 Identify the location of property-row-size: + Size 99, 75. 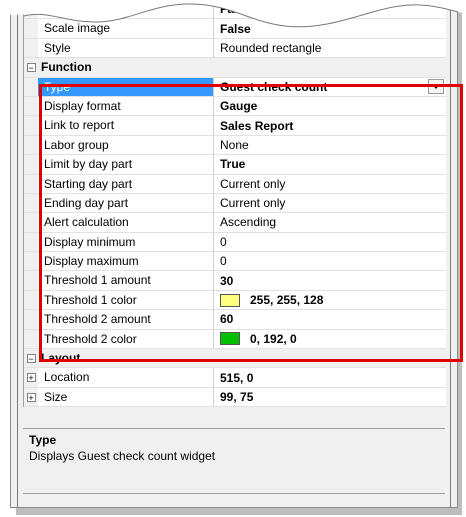
(235, 397).